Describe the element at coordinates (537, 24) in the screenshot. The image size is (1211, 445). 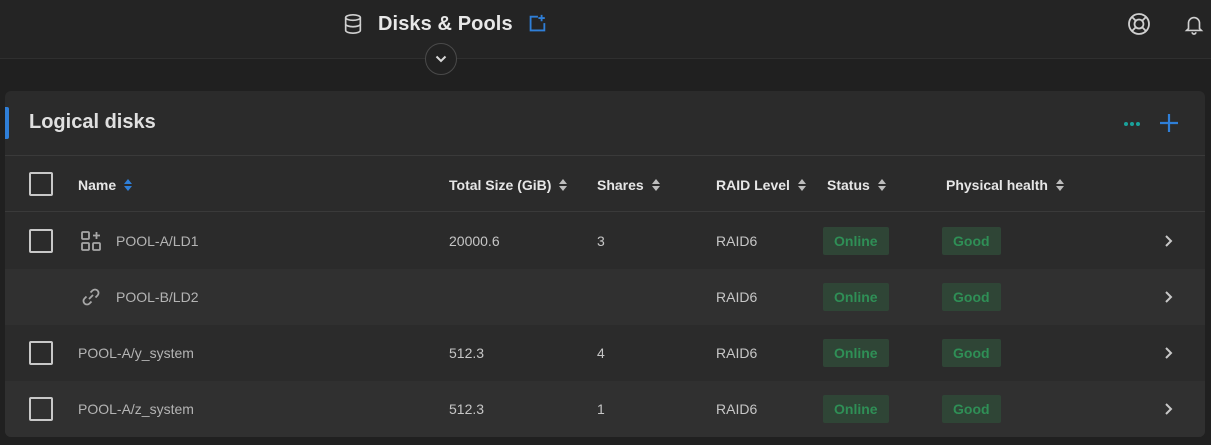
I see `open-in-new-icon` at that location.